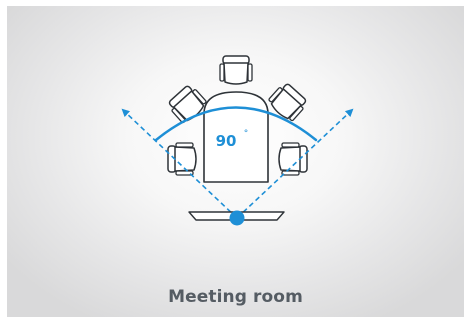  I want to click on camera-icon, so click(237, 218).